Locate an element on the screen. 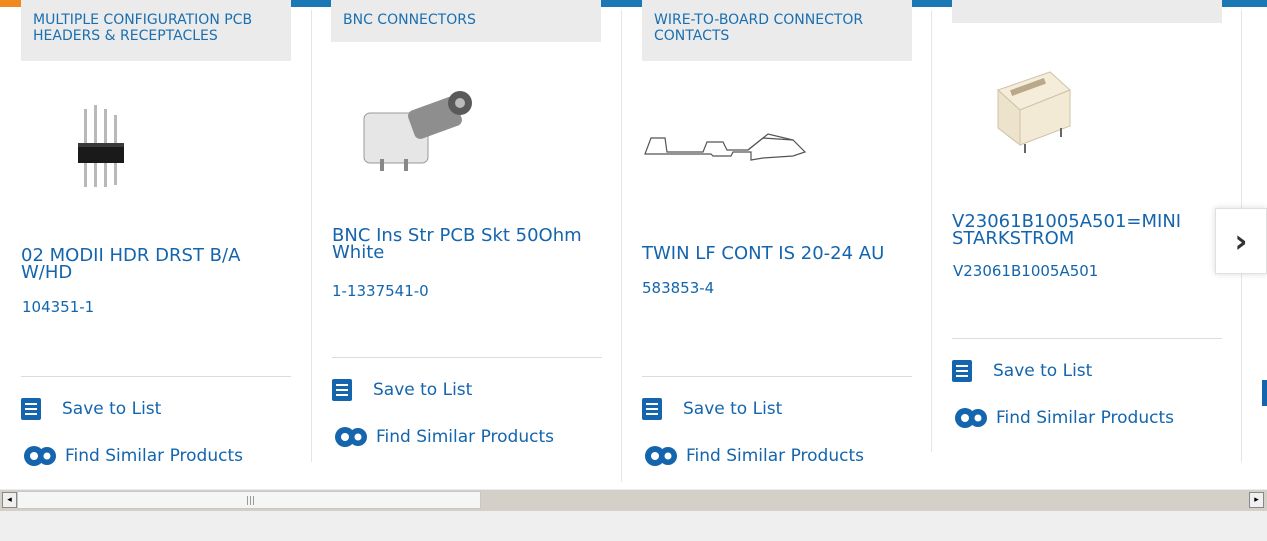  scroll-left-button: ◂ is located at coordinates (9, 500).